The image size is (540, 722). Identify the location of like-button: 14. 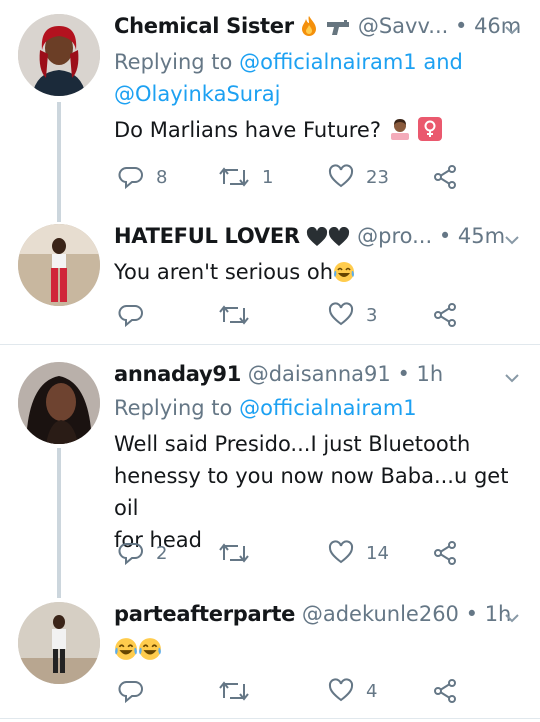
(358, 553).